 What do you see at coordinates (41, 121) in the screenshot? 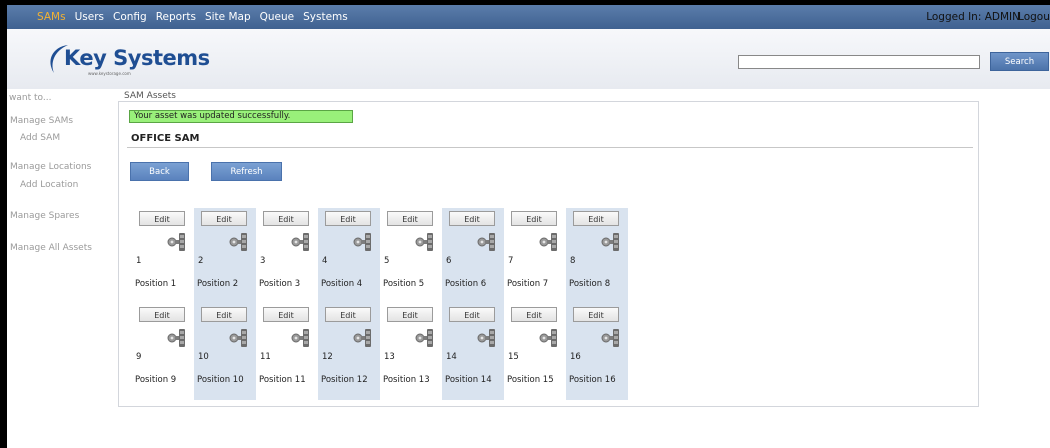
I see `sidebar-item-manage-sams: Manage SAMs` at bounding box center [41, 121].